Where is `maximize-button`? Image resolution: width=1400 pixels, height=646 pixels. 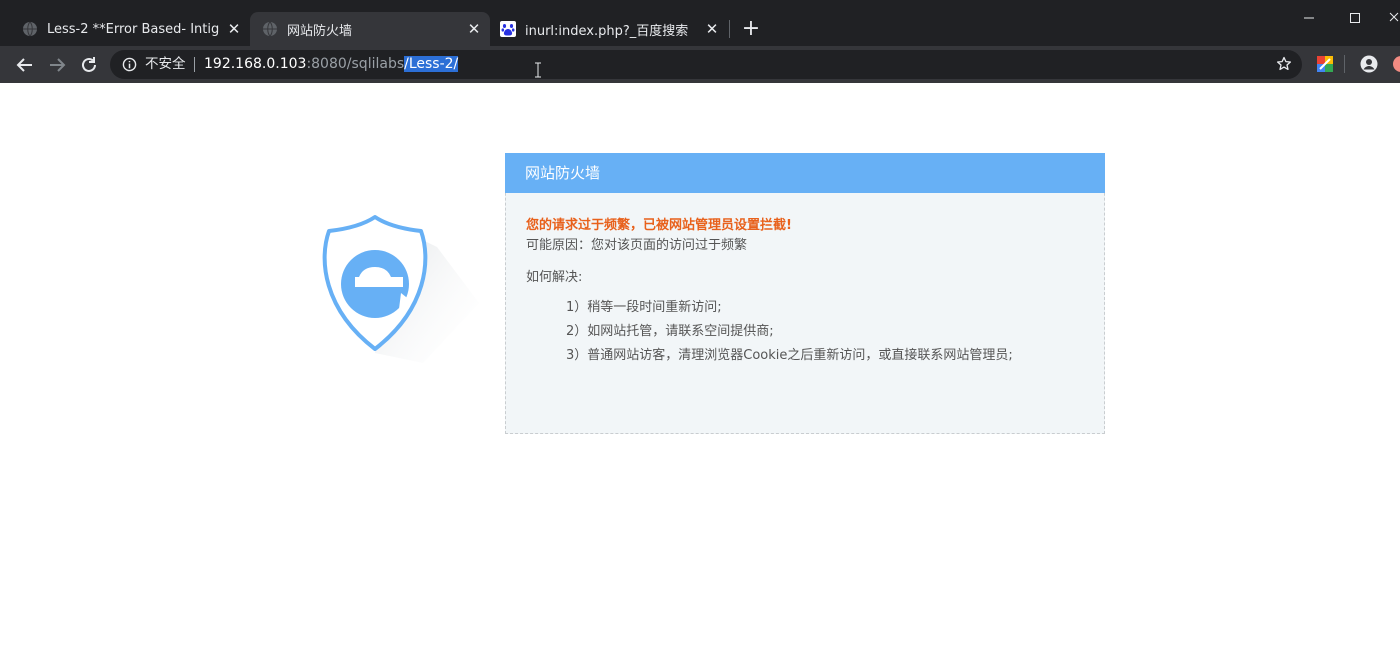 maximize-button is located at coordinates (1355, 18).